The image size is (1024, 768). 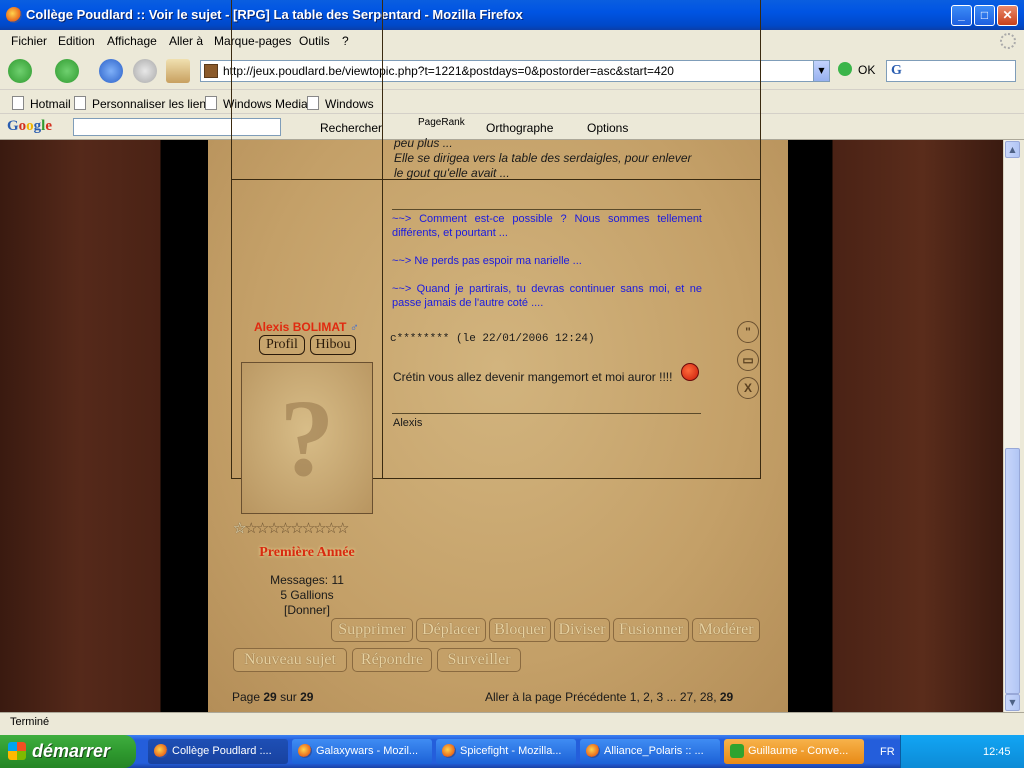 I want to click on post-signature-divider, so click(x=546, y=413).